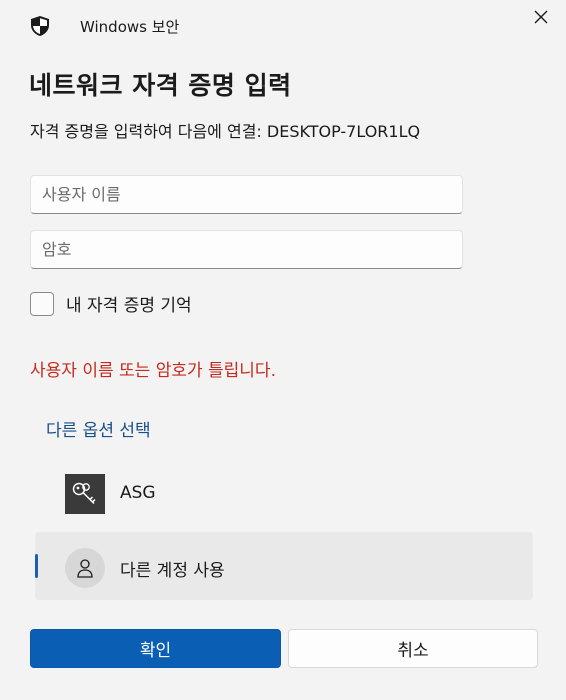 The height and width of the screenshot is (700, 566). I want to click on more-choices-link: 다른 옵션 선택, so click(98, 428).